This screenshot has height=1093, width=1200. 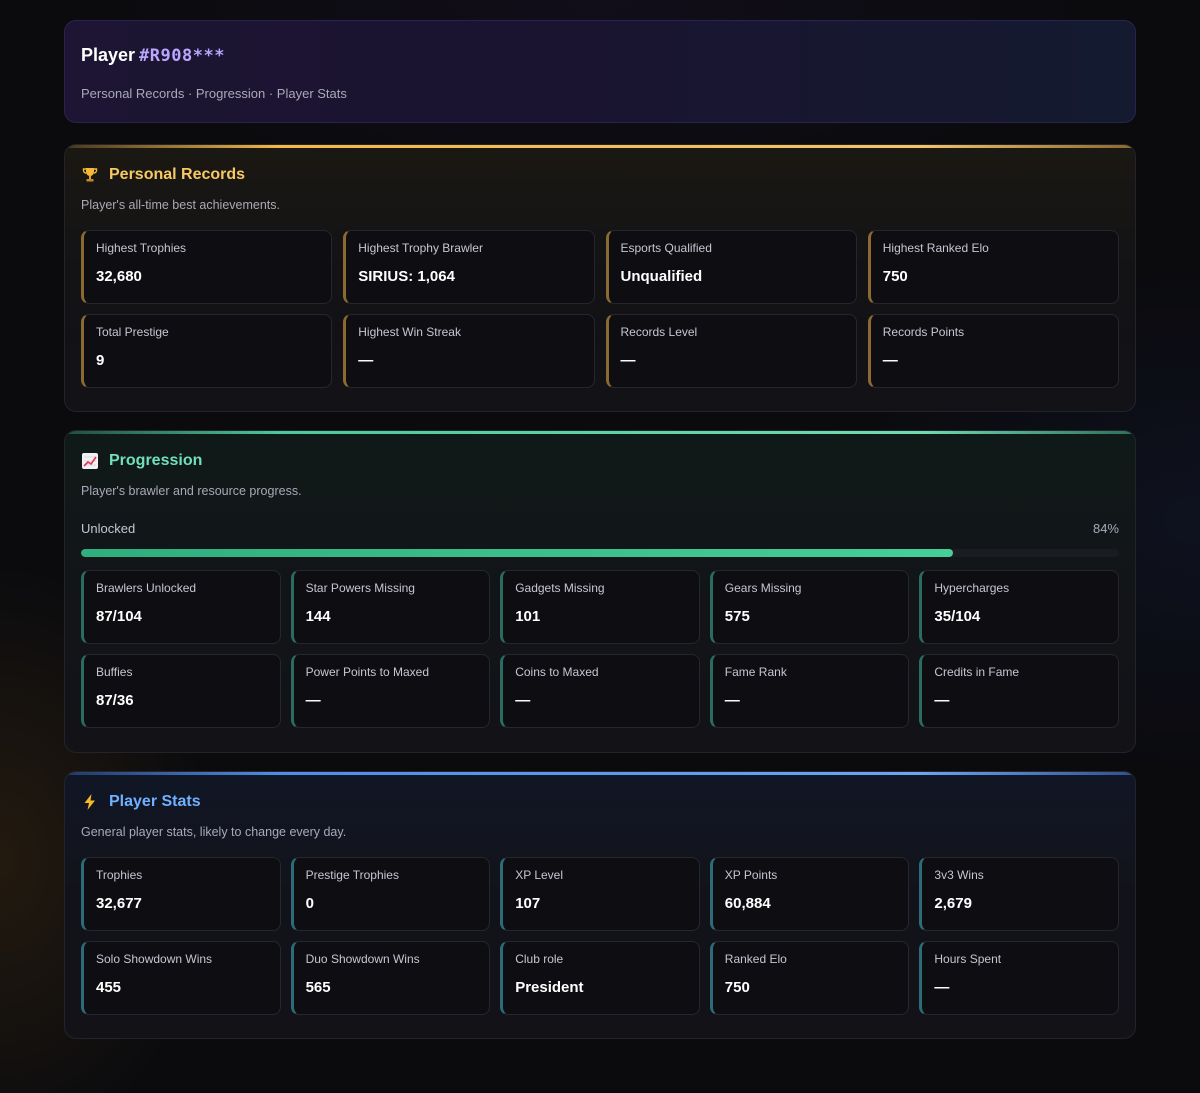 What do you see at coordinates (600, 691) in the screenshot?
I see `stat-card-coins-to-maxed: Coins to Maxed —` at bounding box center [600, 691].